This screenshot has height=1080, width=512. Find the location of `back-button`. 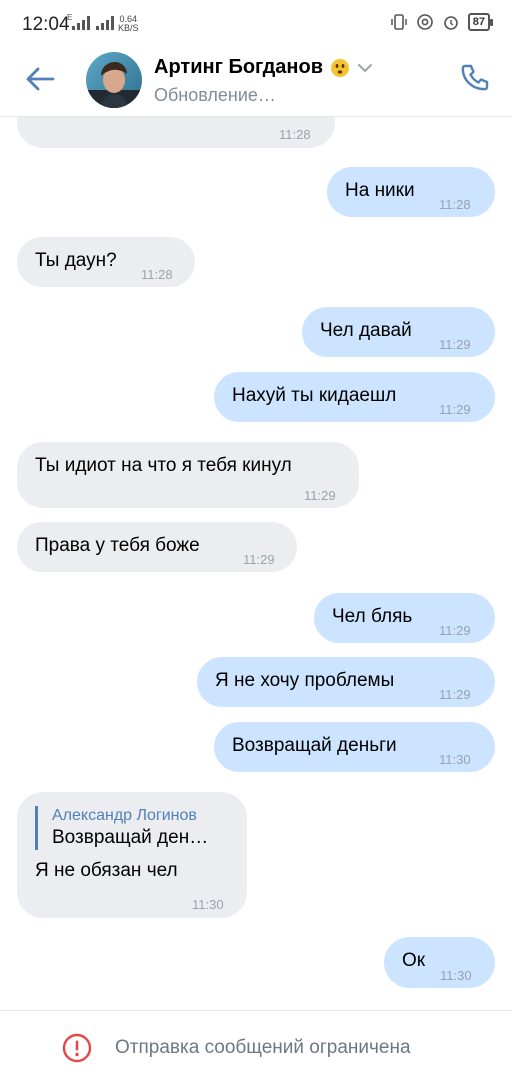

back-button is located at coordinates (40, 79).